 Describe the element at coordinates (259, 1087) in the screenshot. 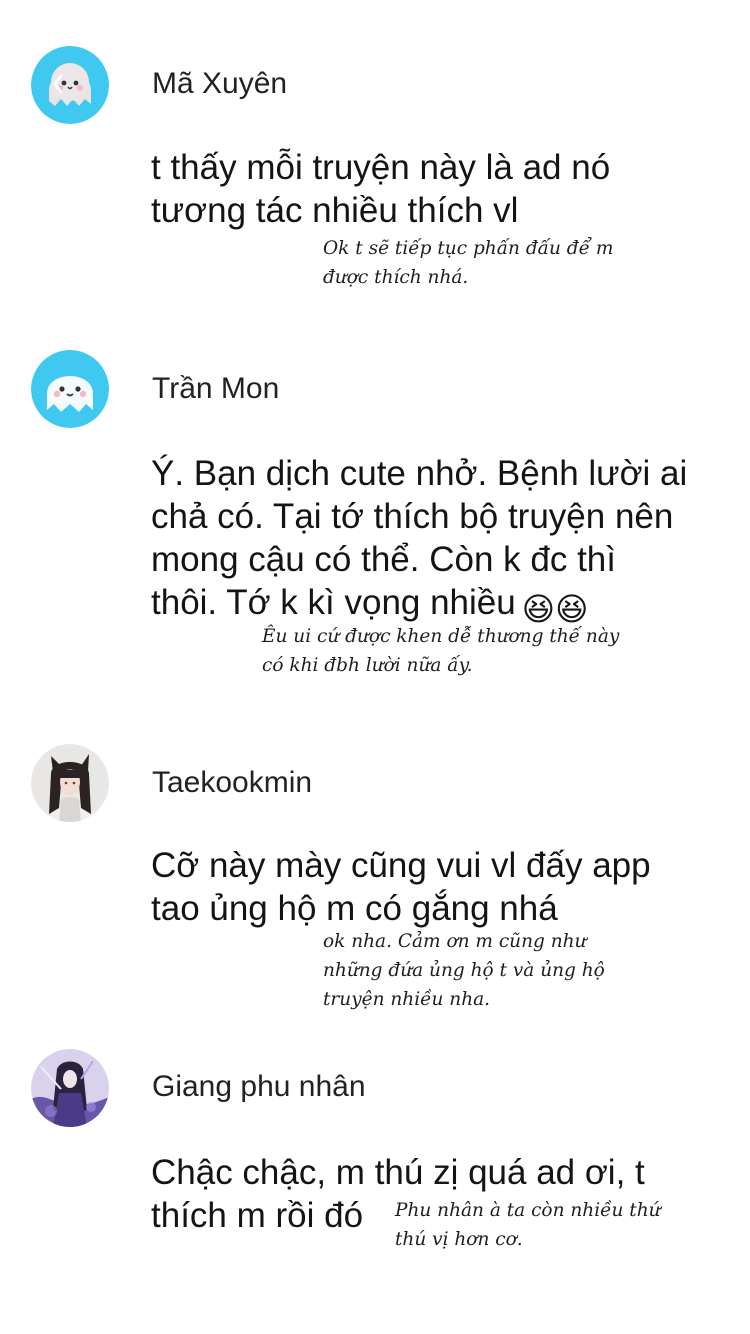

I see `comment-username: Giang phu nhân` at that location.